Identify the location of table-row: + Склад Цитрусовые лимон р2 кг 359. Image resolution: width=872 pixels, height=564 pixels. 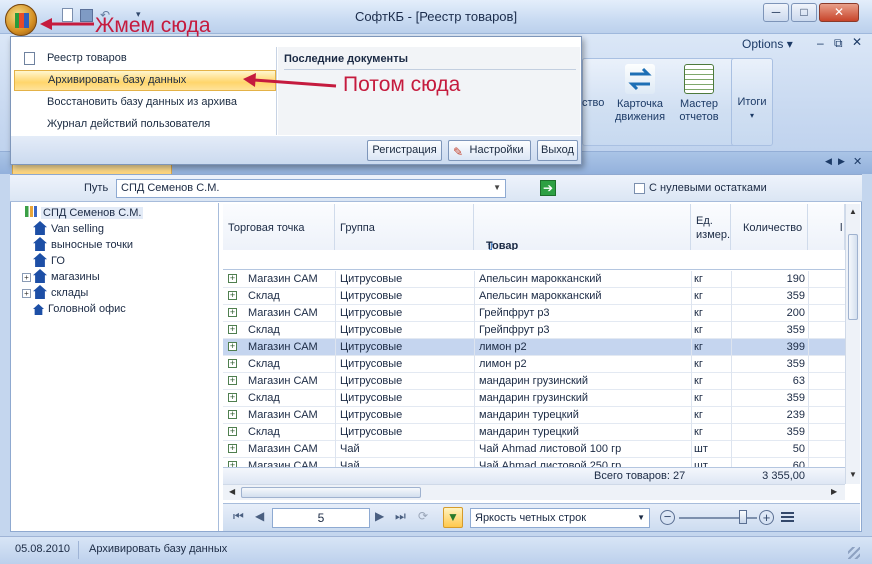
(534, 364).